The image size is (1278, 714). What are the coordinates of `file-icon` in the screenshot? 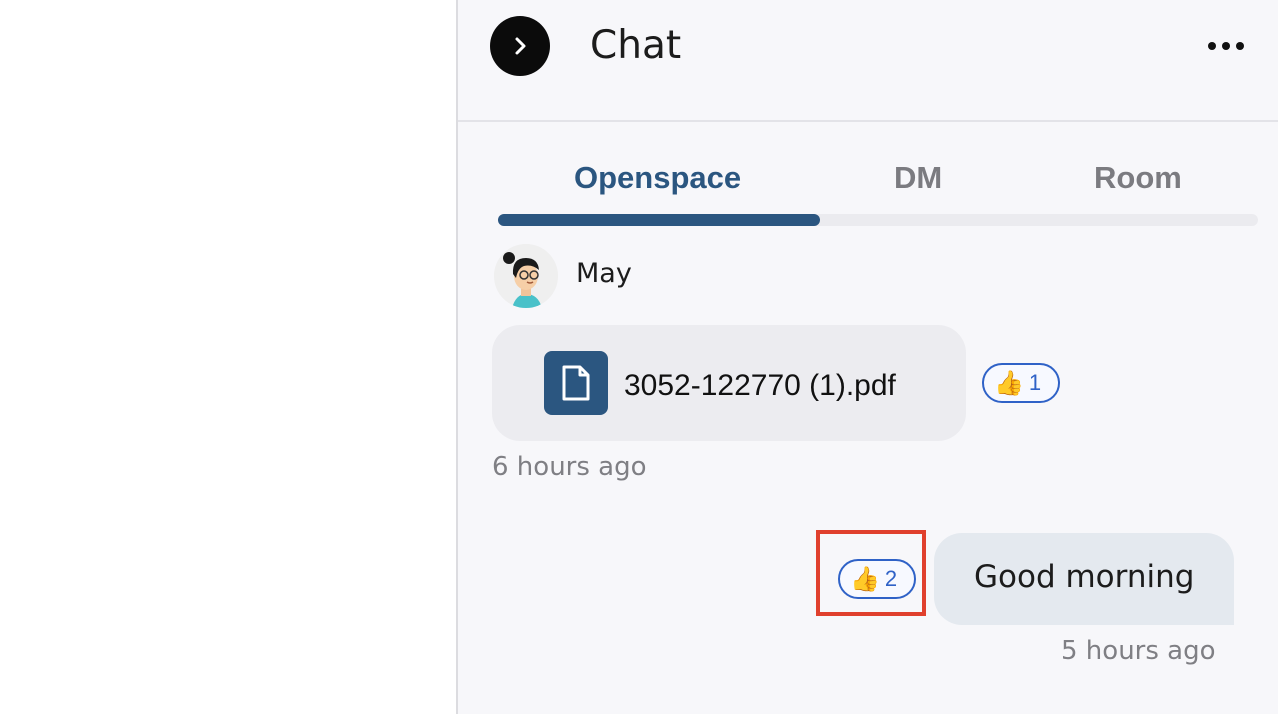 It's located at (576, 383).